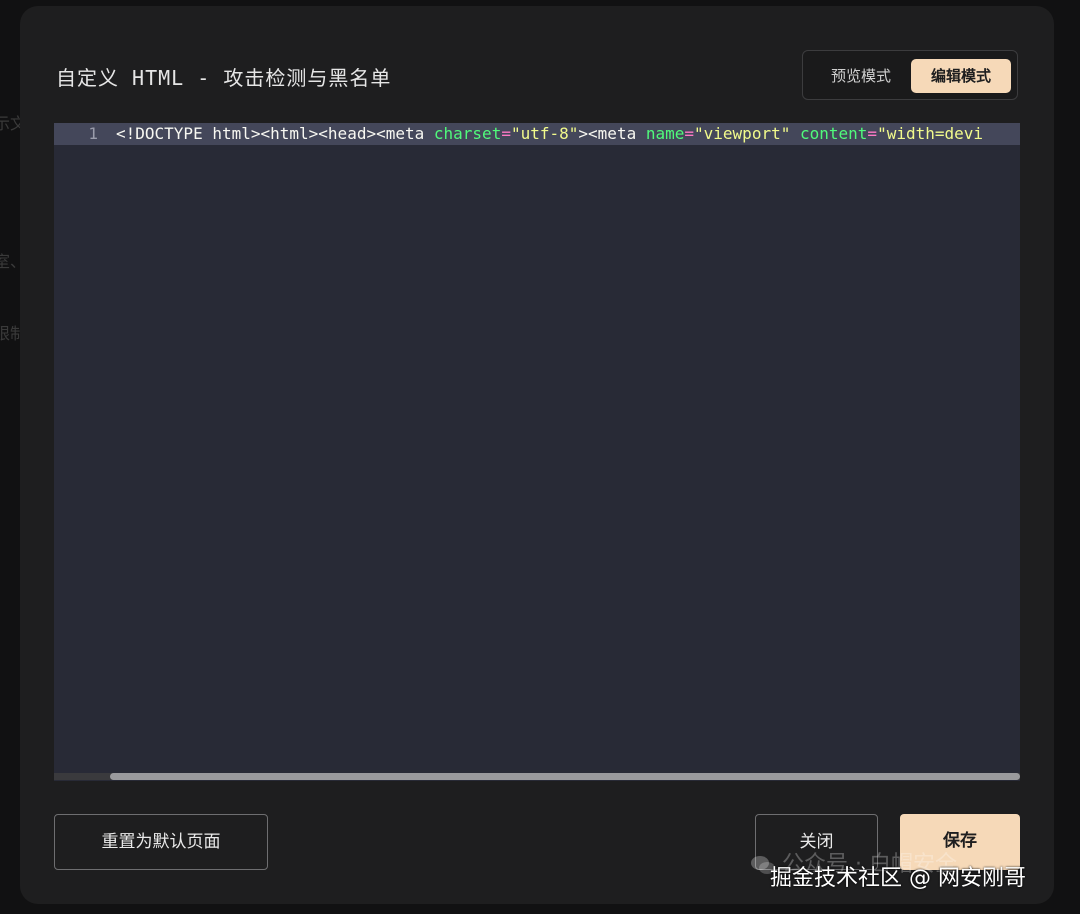 The height and width of the screenshot is (914, 1080). What do you see at coordinates (961, 76) in the screenshot?
I see `edit-mode-button: 编辑模式` at bounding box center [961, 76].